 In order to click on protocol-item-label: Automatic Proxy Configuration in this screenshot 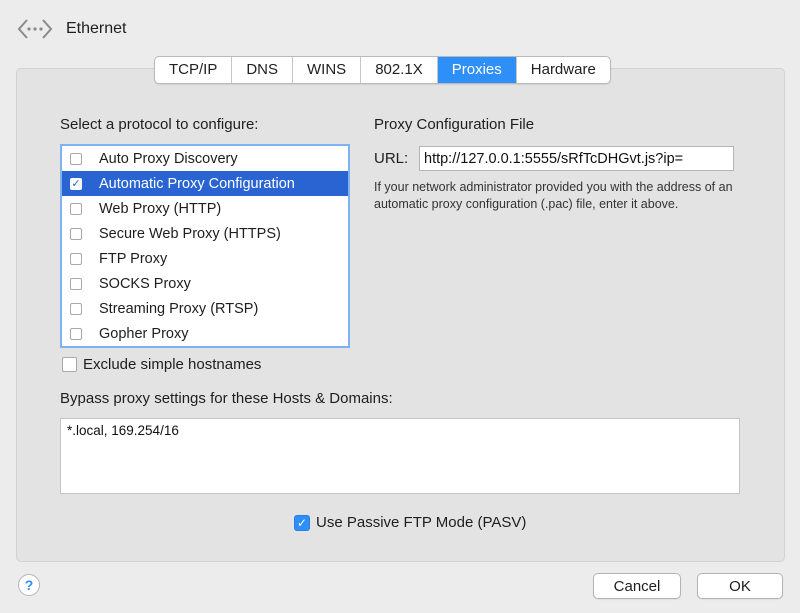, I will do `click(197, 183)`.